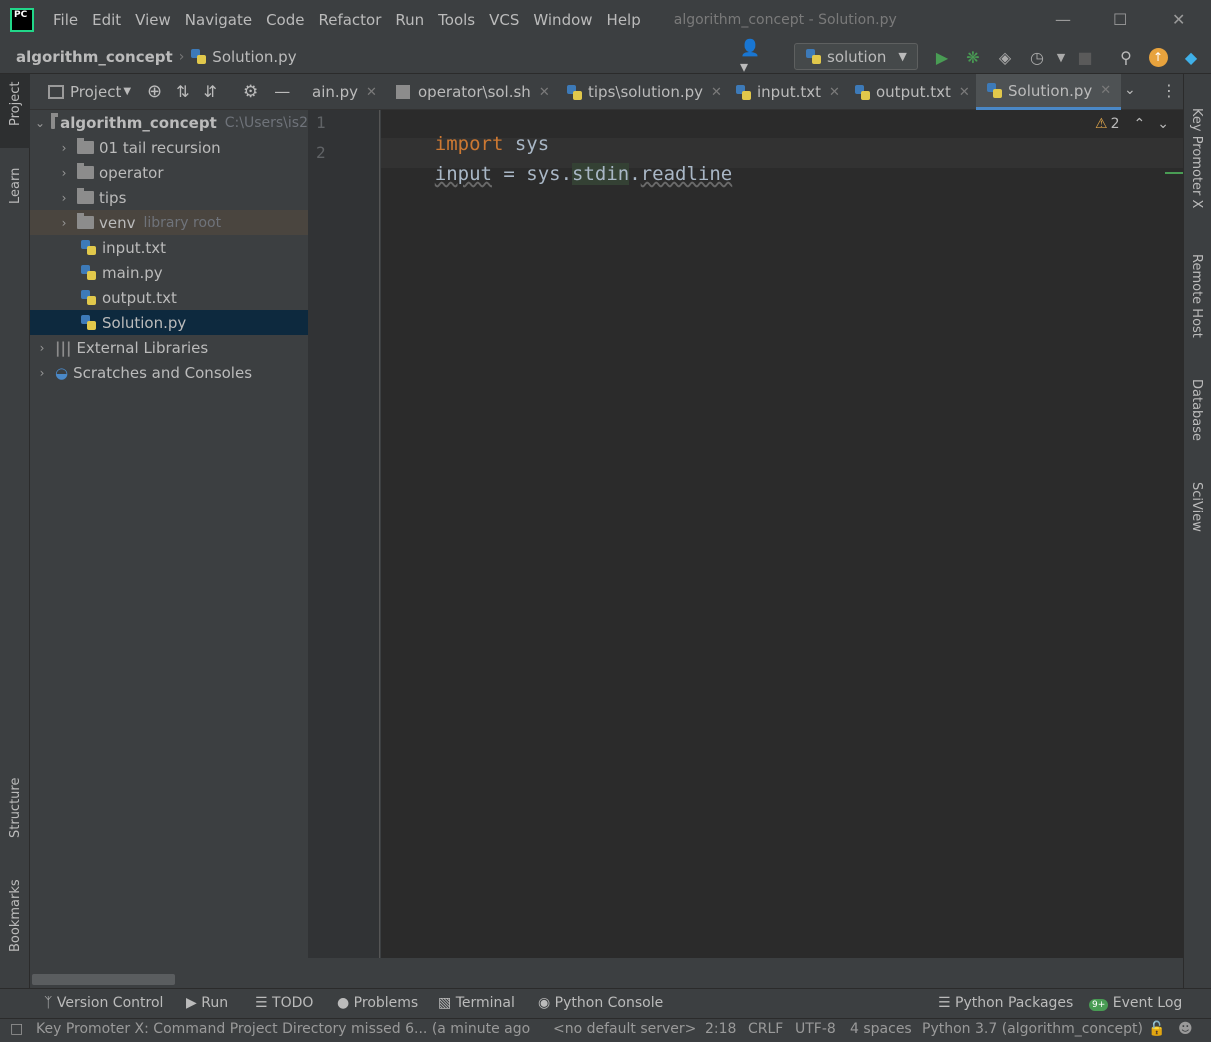  I want to click on tab-label: output.txt, so click(913, 92).